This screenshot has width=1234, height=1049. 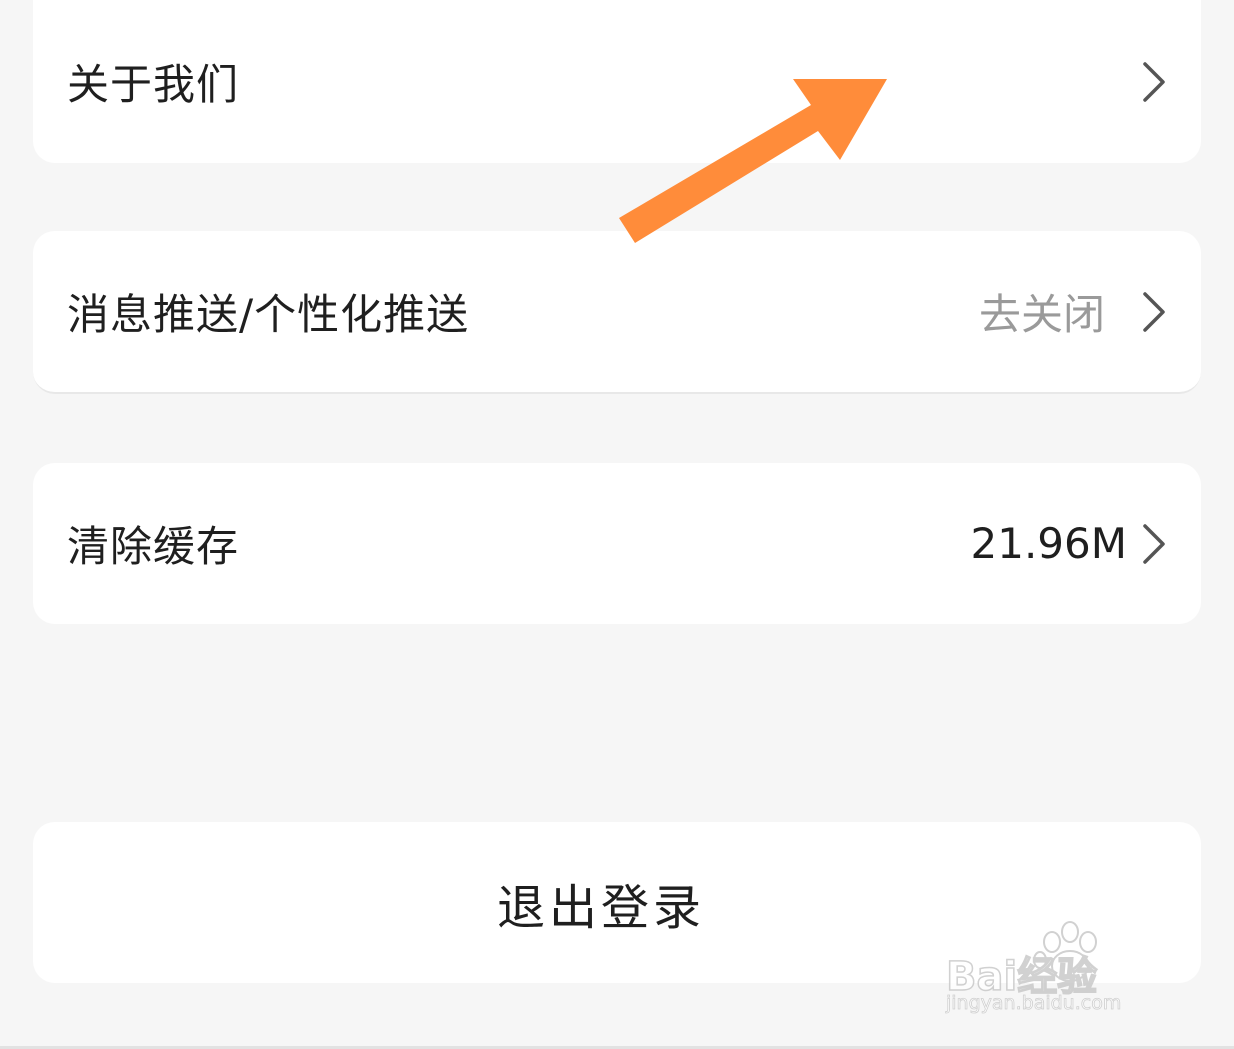 What do you see at coordinates (1048, 543) in the screenshot?
I see `cache-size-value: 21.96M` at bounding box center [1048, 543].